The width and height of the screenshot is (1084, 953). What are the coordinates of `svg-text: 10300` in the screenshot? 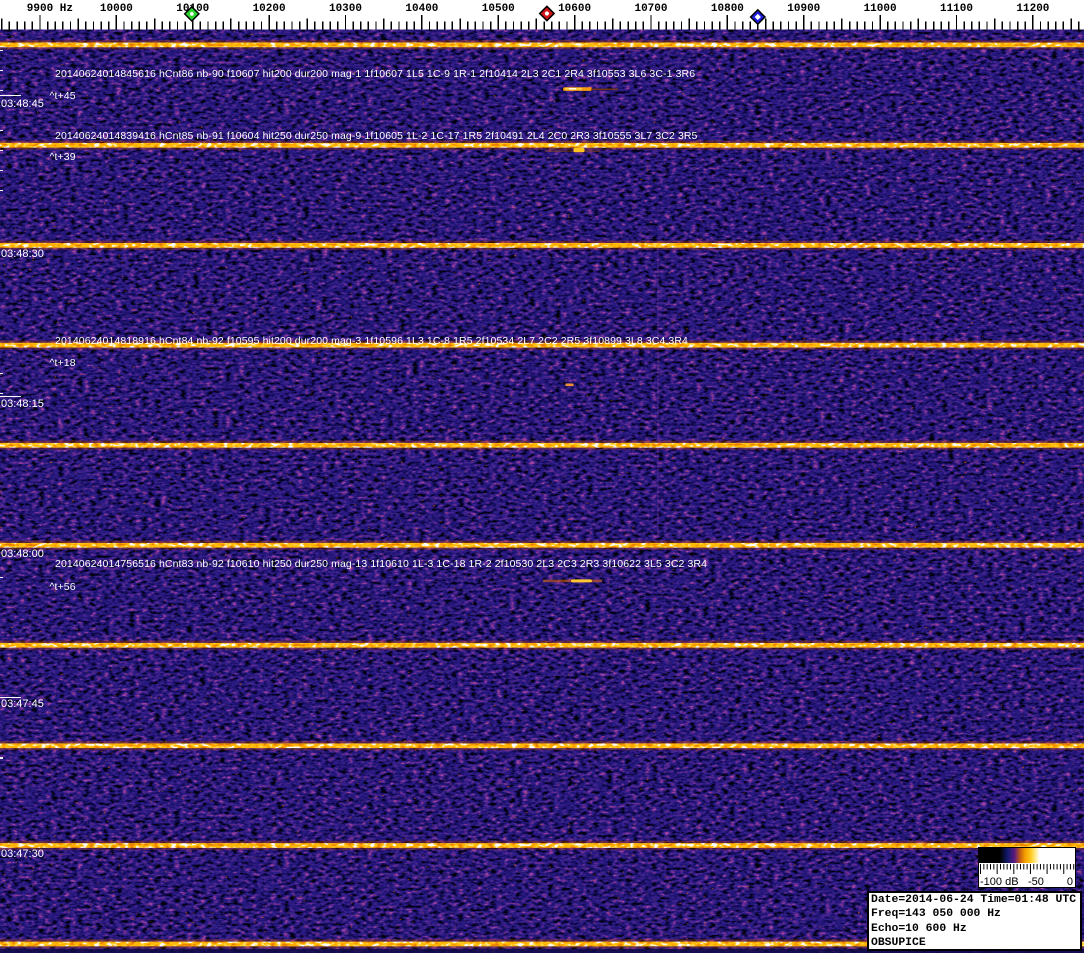 It's located at (345, 9).